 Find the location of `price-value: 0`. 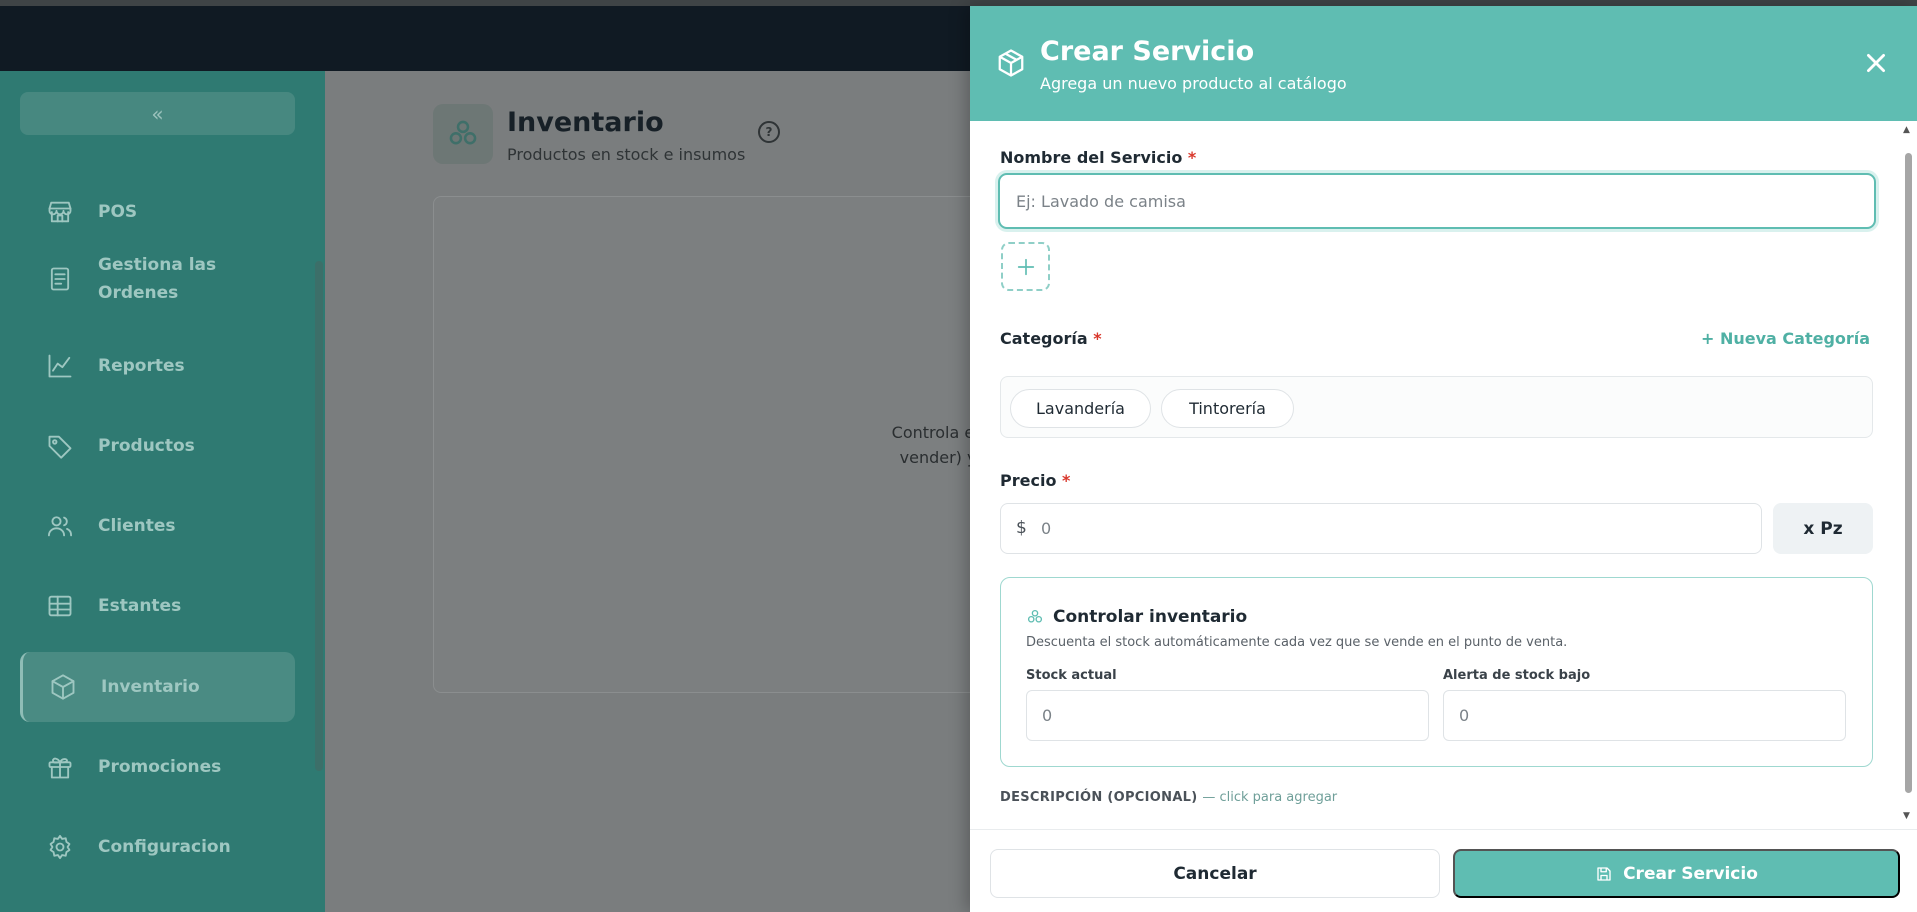

price-value: 0 is located at coordinates (1046, 528).